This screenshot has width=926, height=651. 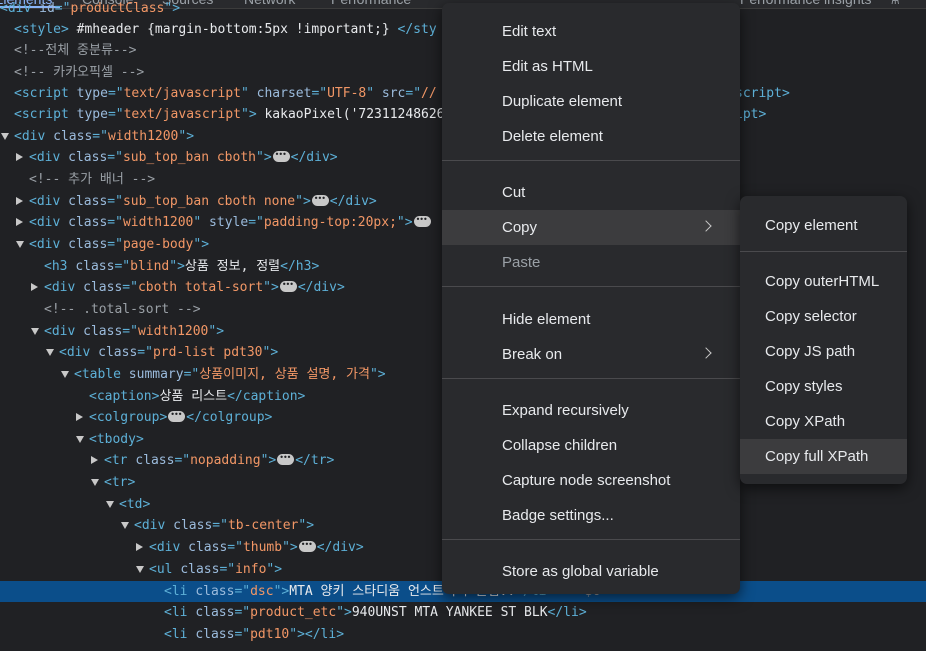 I want to click on menu-item-break-on: Break on, so click(x=591, y=354).